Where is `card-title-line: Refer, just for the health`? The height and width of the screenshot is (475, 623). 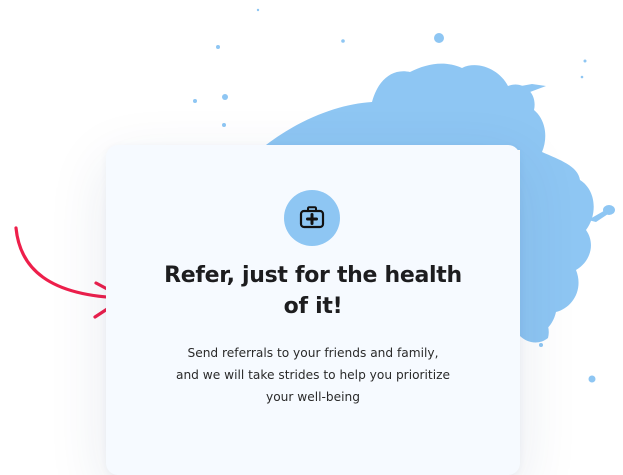 card-title-line: Refer, just for the health is located at coordinates (313, 275).